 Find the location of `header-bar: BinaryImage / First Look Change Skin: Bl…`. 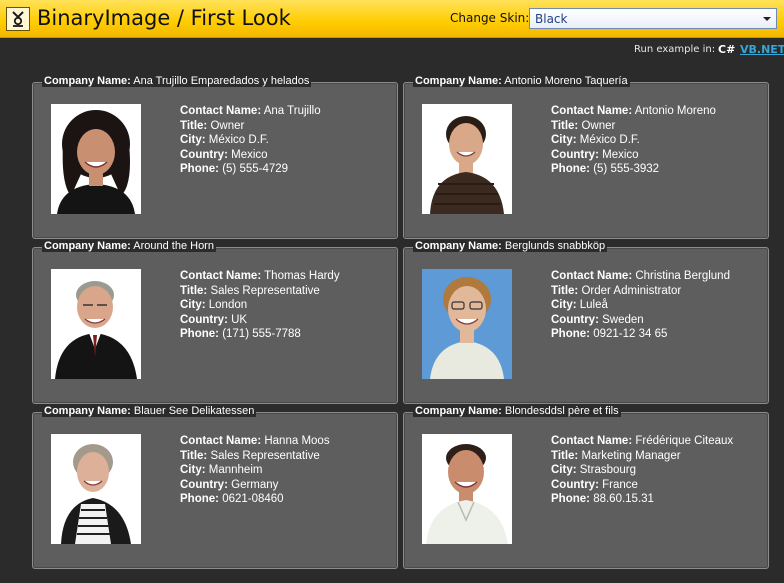

header-bar: BinaryImage / First Look Change Skin: Bl… is located at coordinates (392, 19).